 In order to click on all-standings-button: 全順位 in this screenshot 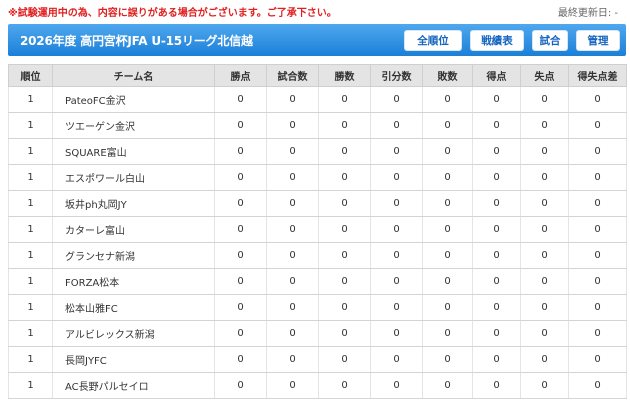, I will do `click(433, 40)`.